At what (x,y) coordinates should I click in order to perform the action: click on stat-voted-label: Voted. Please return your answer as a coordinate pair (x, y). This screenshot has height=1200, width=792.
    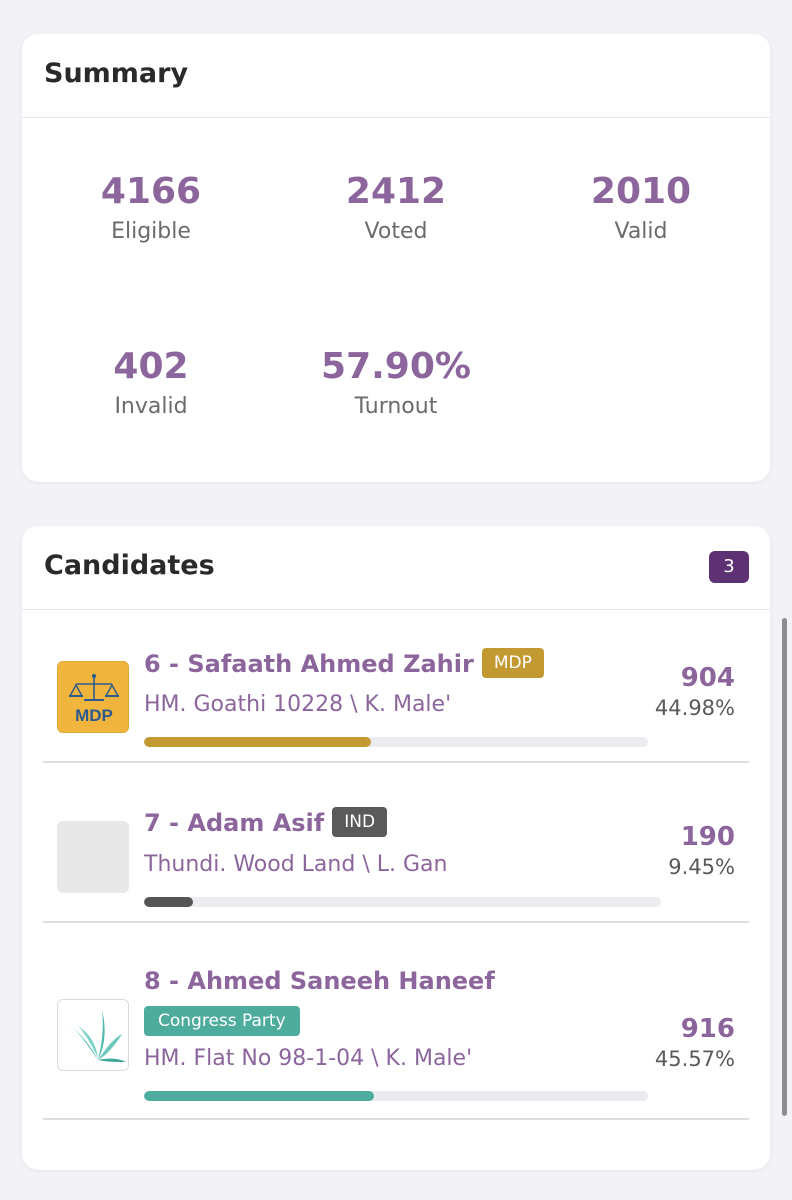
    Looking at the image, I should click on (396, 231).